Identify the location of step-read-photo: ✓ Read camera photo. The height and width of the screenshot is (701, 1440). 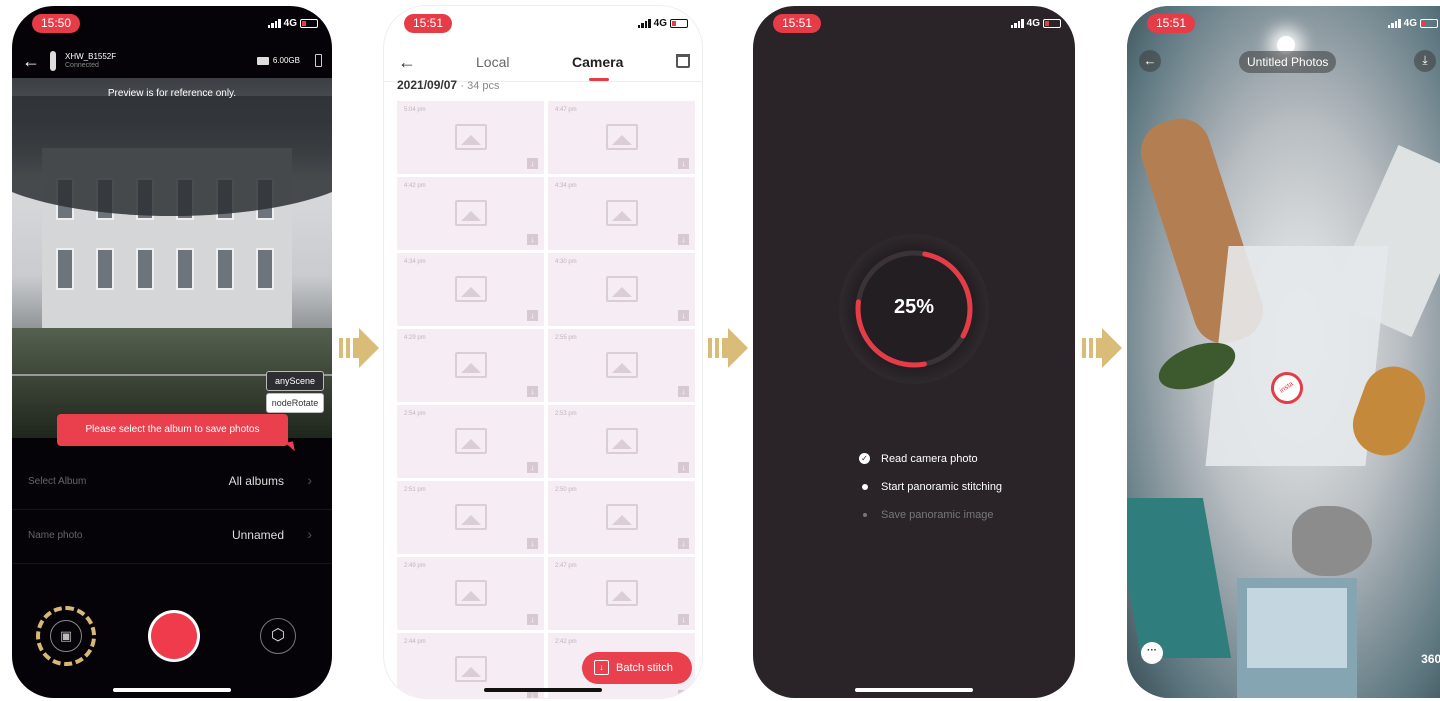
(930, 466).